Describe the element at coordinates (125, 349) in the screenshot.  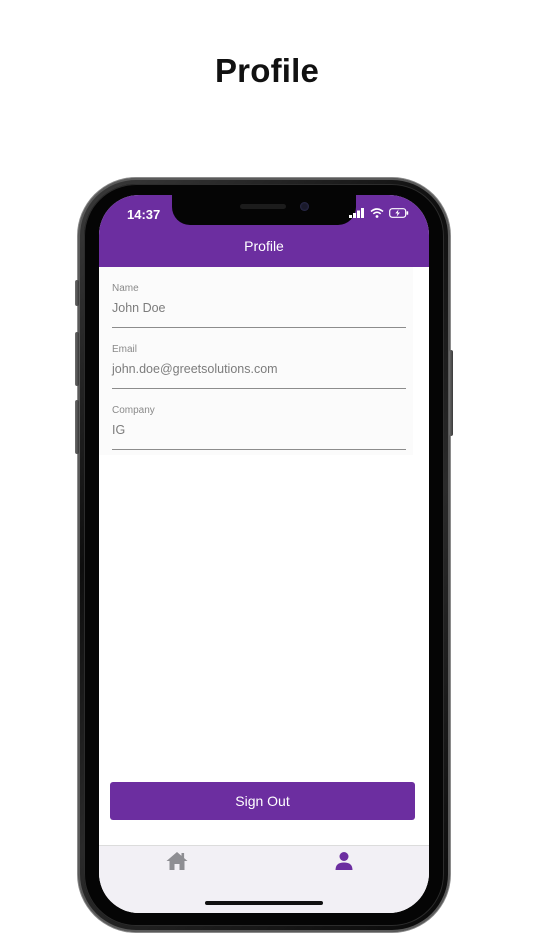
I see `email-label: Email` at that location.